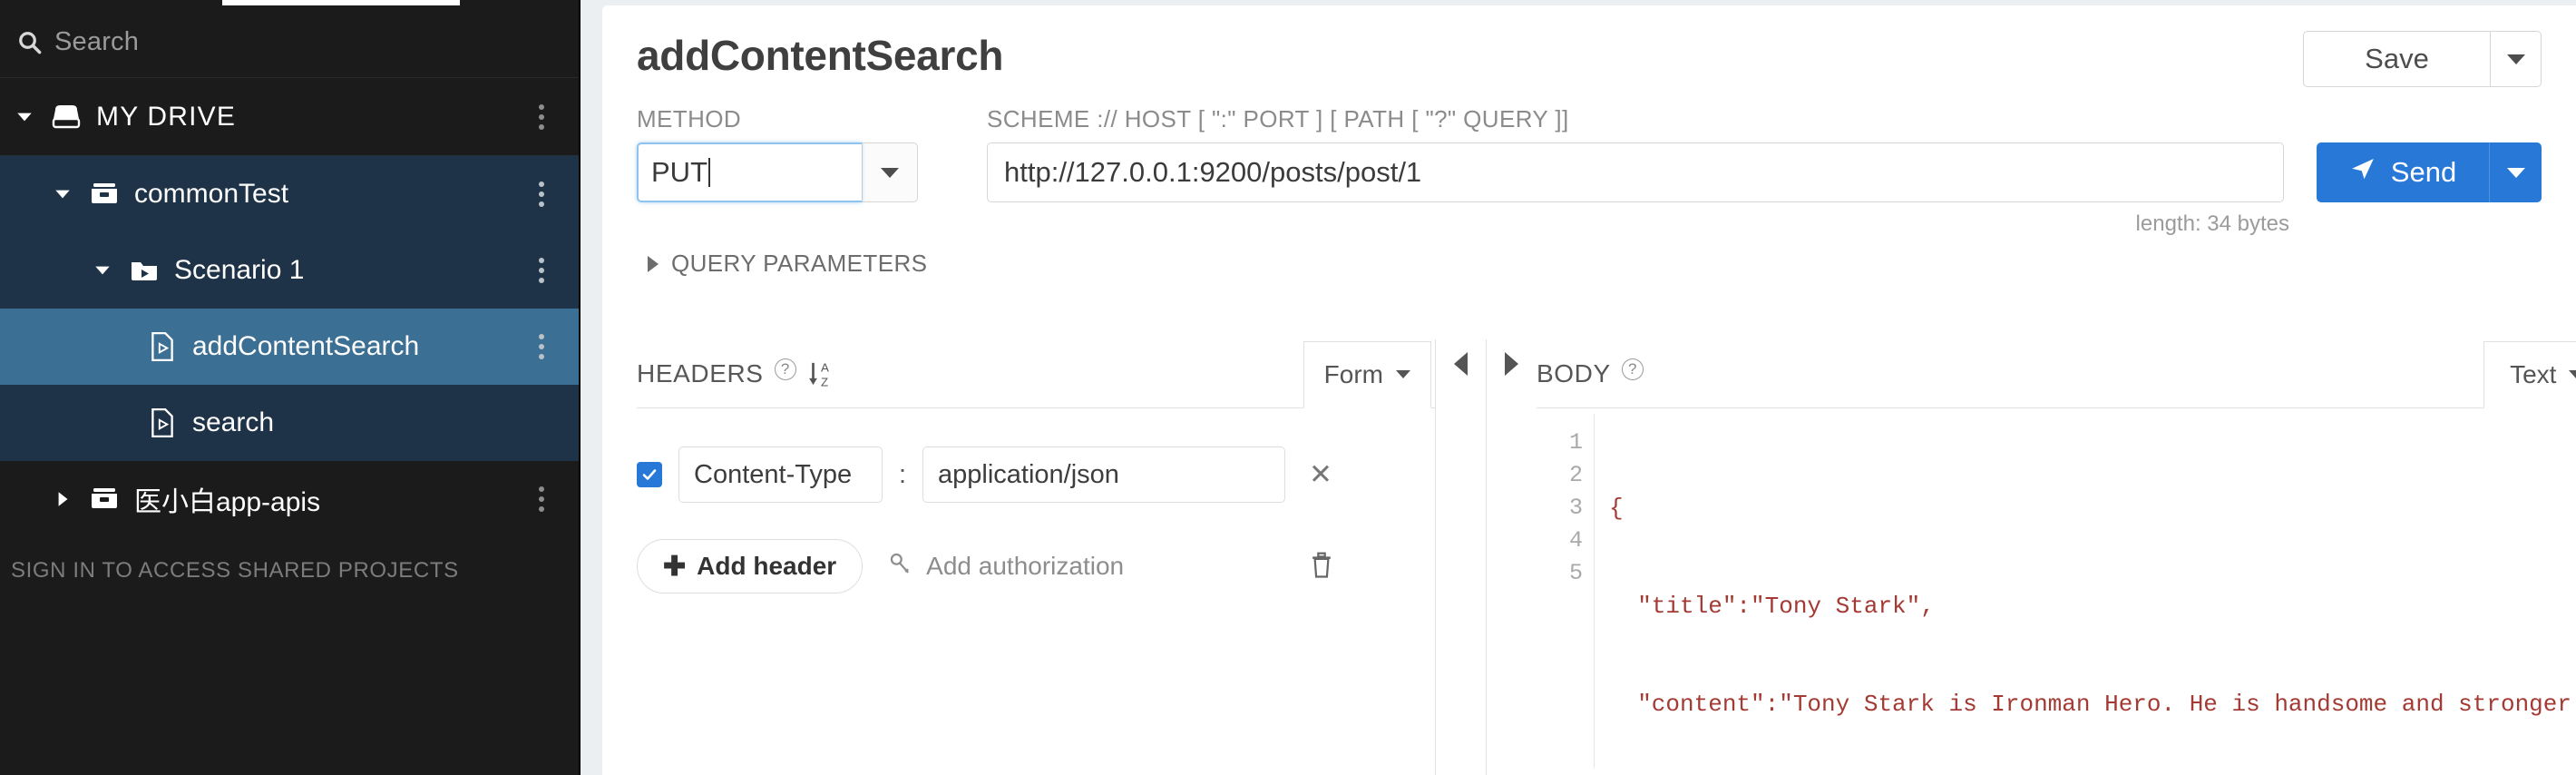  Describe the element at coordinates (1025, 566) in the screenshot. I see `add-authorization-label: Add authorization` at that location.